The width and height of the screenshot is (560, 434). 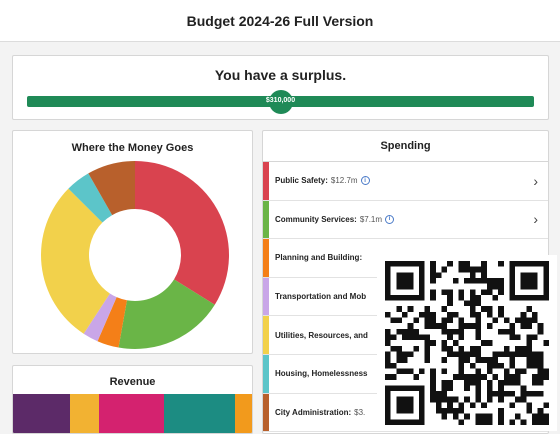 I want to click on qr-code, so click(x=467, y=343).